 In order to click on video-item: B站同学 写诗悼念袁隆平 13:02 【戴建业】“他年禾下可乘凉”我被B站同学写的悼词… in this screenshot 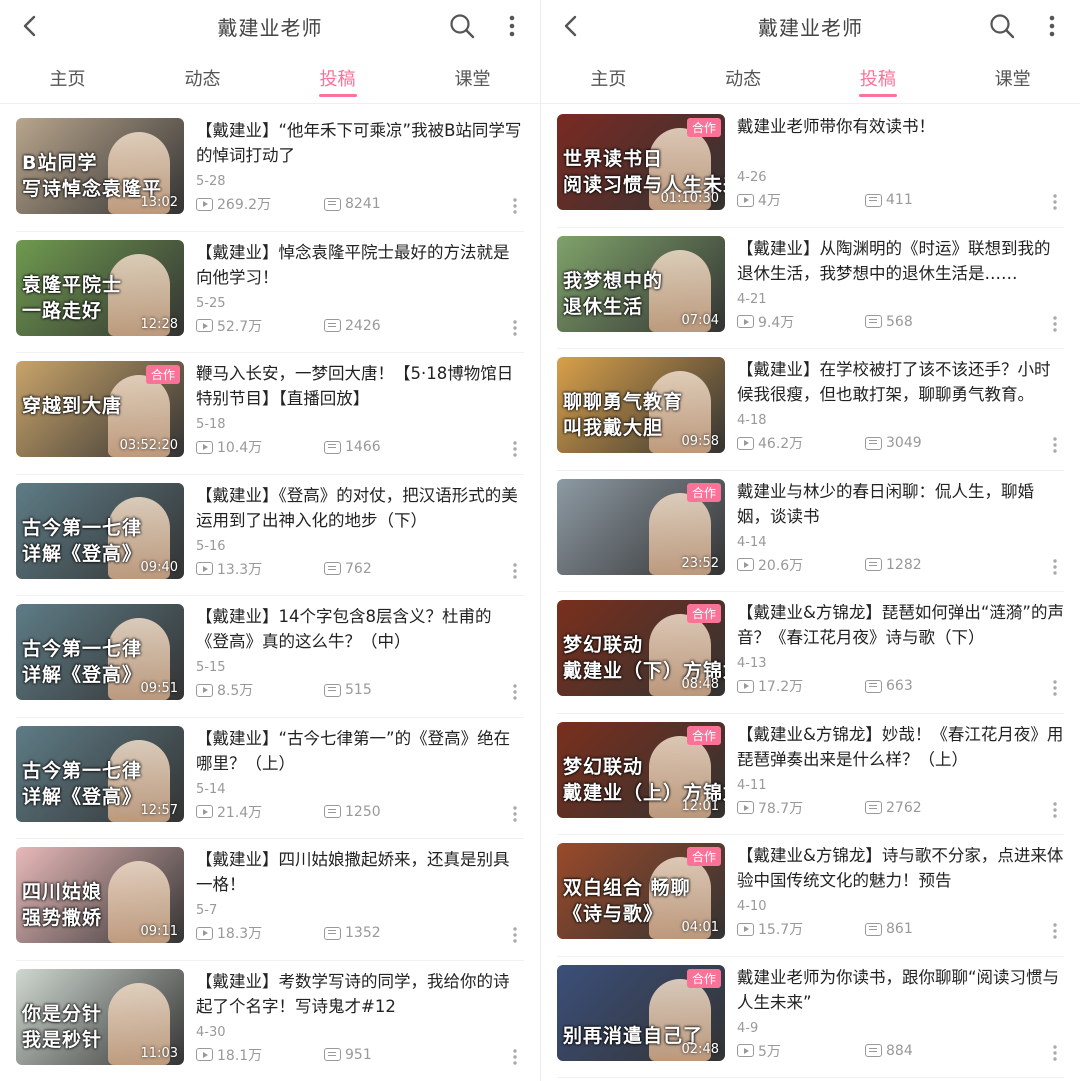, I will do `click(270, 179)`.